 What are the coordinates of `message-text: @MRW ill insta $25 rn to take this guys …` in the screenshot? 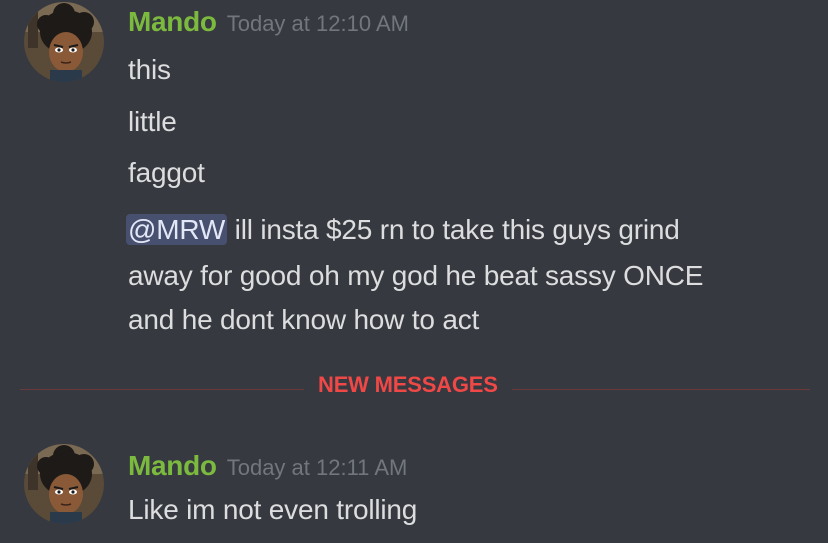 It's located at (403, 230).